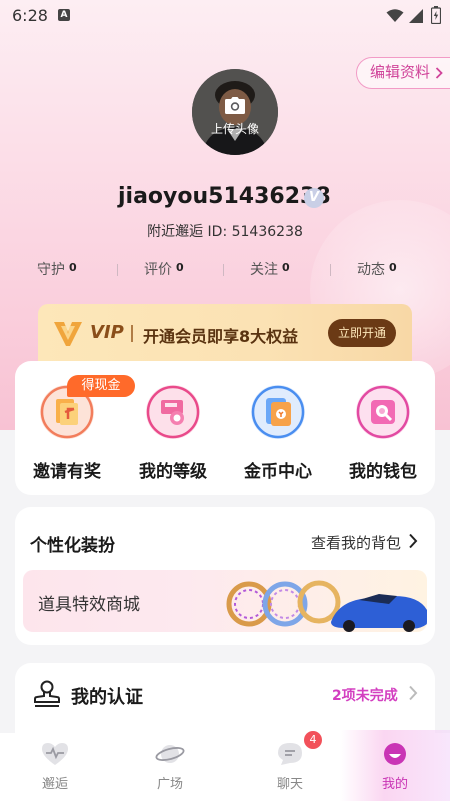 The width and height of the screenshot is (450, 801). What do you see at coordinates (173, 412) in the screenshot?
I see `level-medal-icon` at bounding box center [173, 412].